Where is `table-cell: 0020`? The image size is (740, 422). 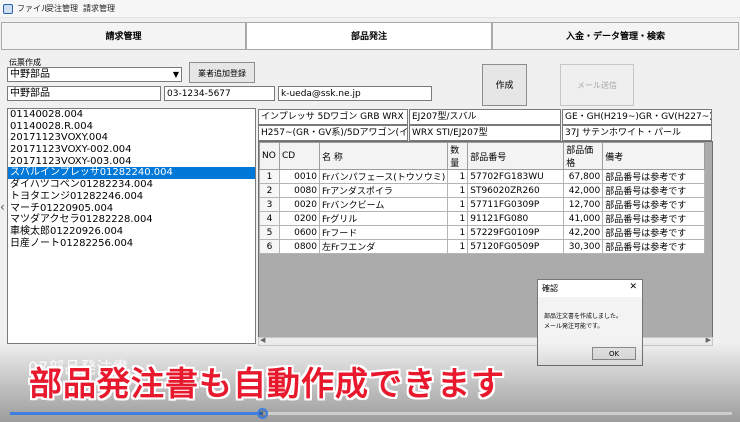 table-cell: 0020 is located at coordinates (299, 204).